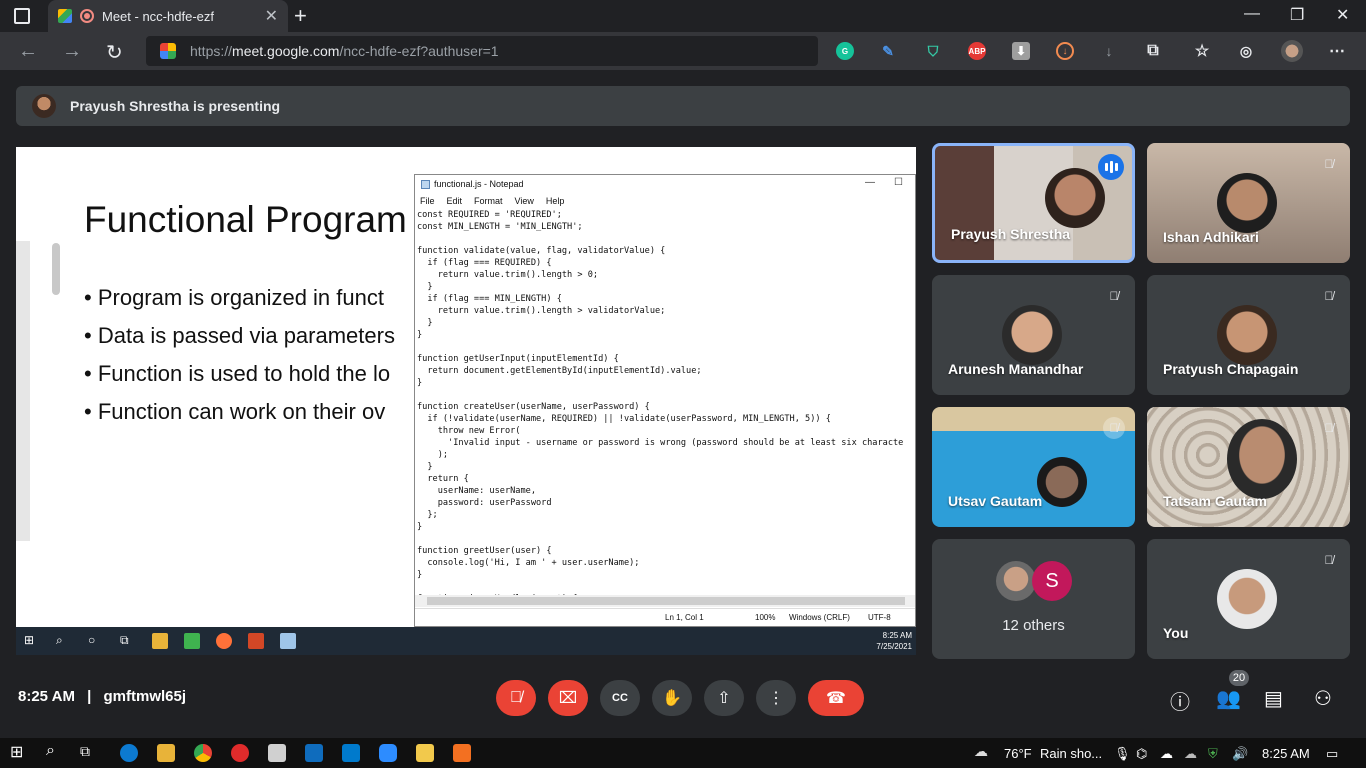 This screenshot has width=1366, height=768. Describe the element at coordinates (55, 751) in the screenshot. I see `search-icon: ⌕` at that location.